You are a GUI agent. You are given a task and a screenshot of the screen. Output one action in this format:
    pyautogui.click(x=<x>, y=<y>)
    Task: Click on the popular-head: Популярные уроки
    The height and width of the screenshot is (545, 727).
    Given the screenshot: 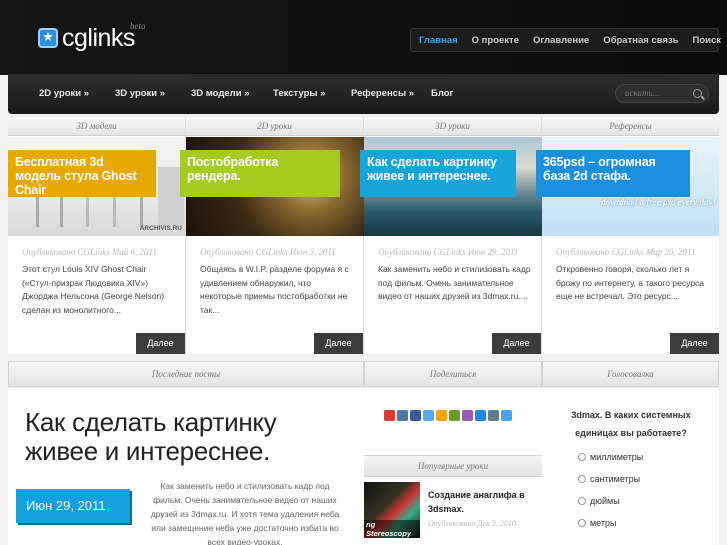 What is the action you would take?
    pyautogui.click(x=453, y=466)
    